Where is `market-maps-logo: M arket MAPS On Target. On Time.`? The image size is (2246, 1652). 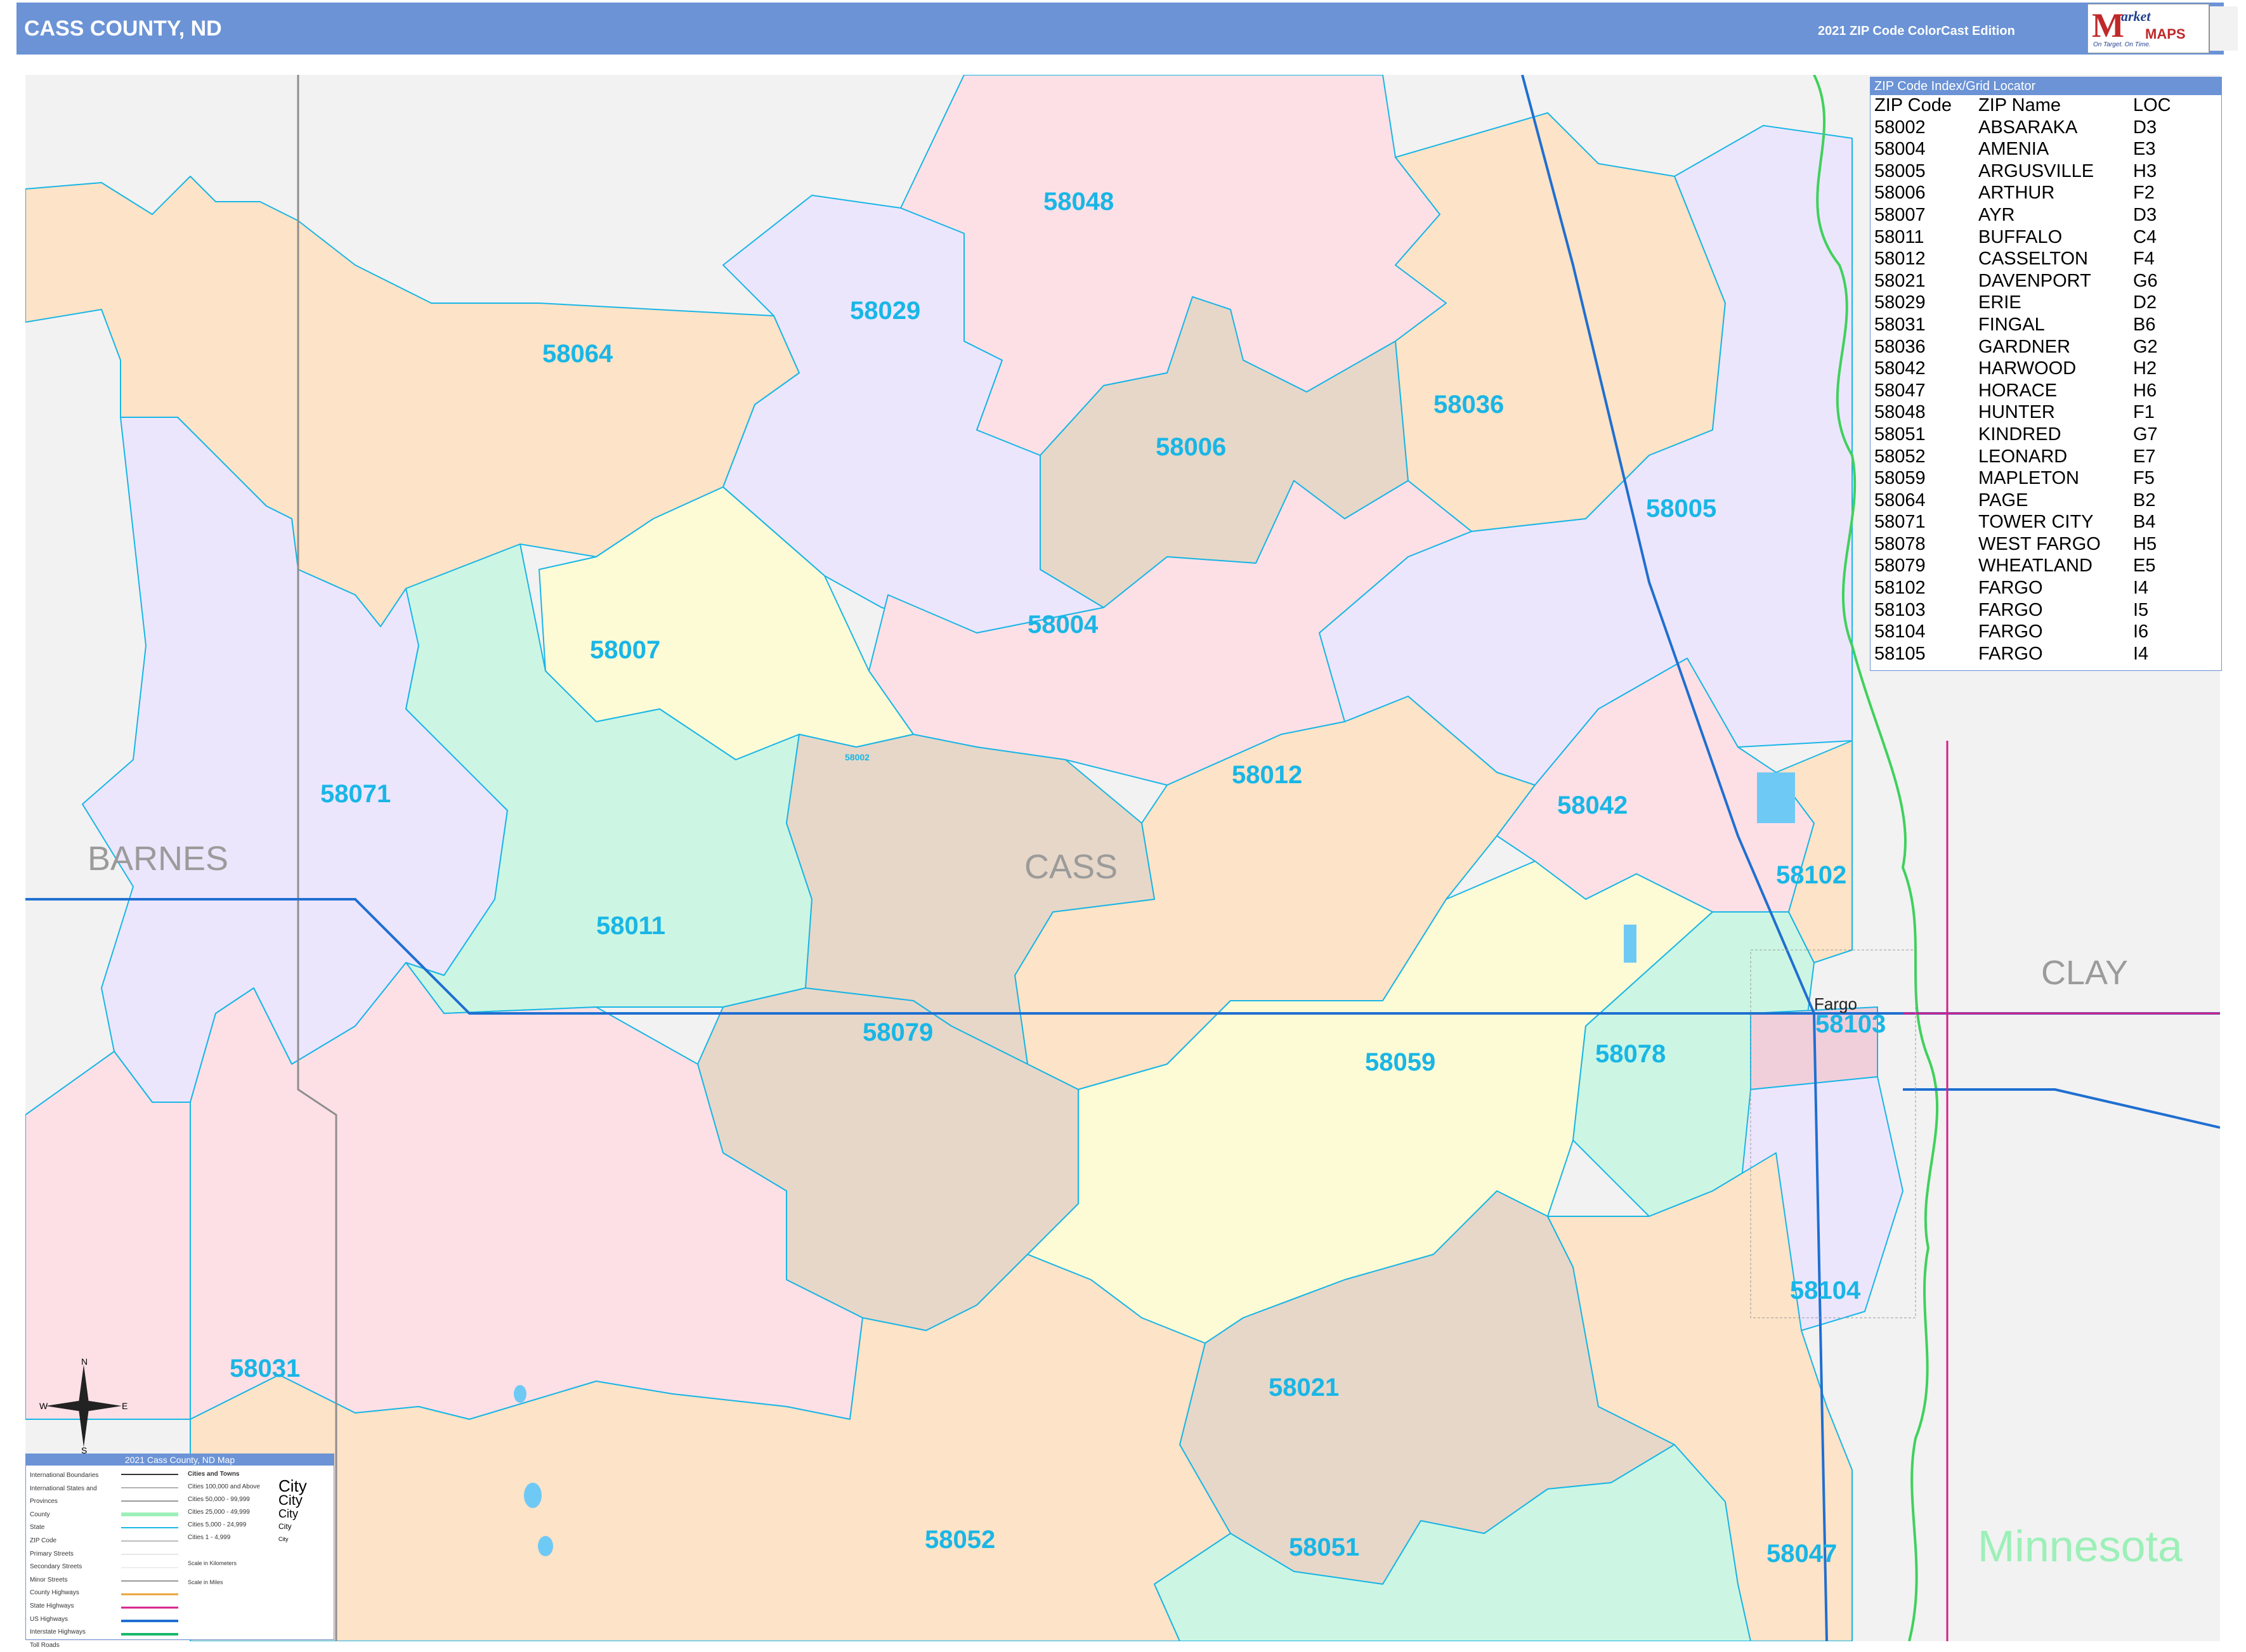
market-maps-logo: M arket MAPS On Target. On Time. is located at coordinates (2148, 28).